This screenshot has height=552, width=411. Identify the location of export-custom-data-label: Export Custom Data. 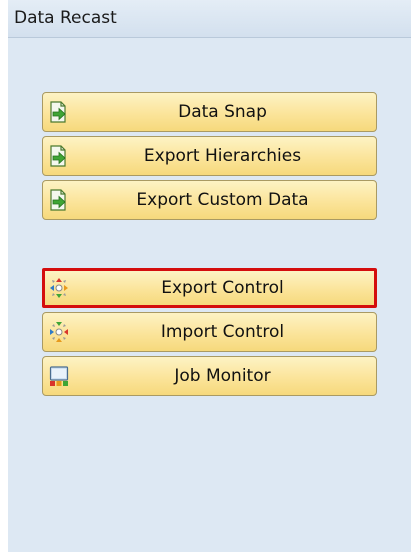
(222, 200).